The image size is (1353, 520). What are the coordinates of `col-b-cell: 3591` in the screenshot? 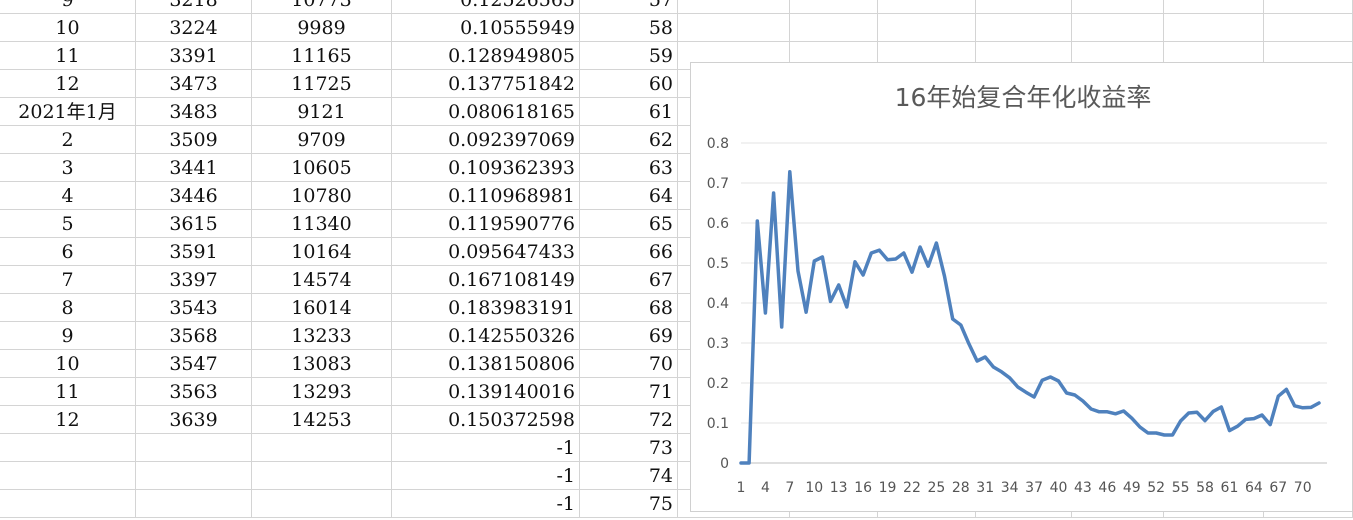 It's located at (194, 252).